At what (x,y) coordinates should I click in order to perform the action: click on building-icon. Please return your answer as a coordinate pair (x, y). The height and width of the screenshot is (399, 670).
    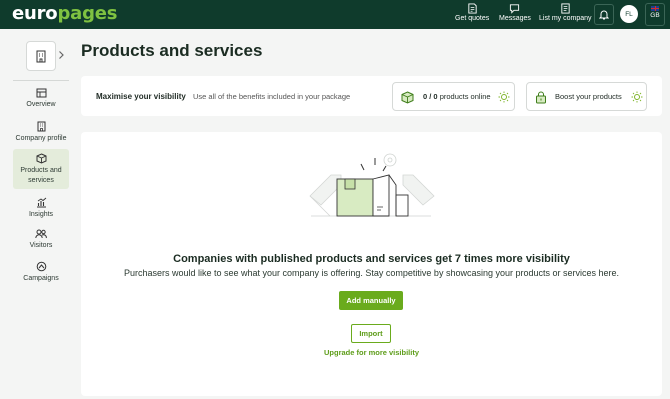
    Looking at the image, I should click on (41, 56).